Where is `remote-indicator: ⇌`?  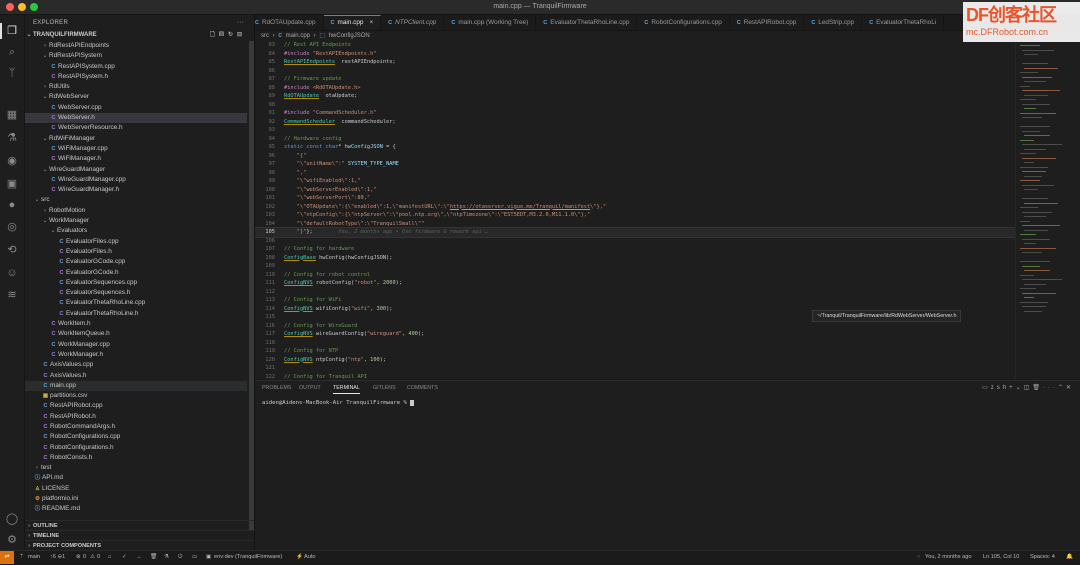 remote-indicator: ⇌ is located at coordinates (7, 557).